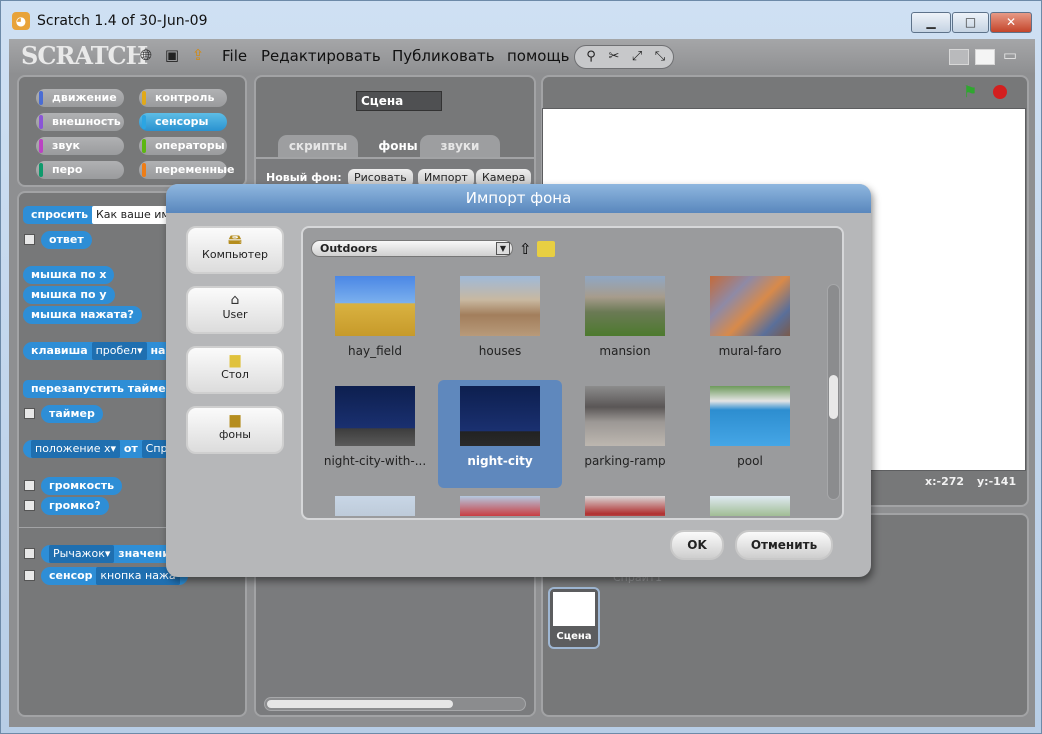 Image resolution: width=1042 pixels, height=734 pixels. I want to click on tab-sounds: звуки, so click(460, 146).